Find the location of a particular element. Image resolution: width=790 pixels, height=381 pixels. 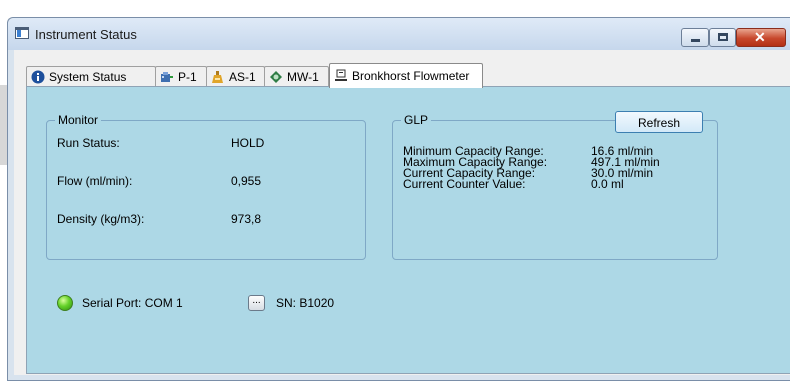

flow-value: 0,955 is located at coordinates (246, 181).